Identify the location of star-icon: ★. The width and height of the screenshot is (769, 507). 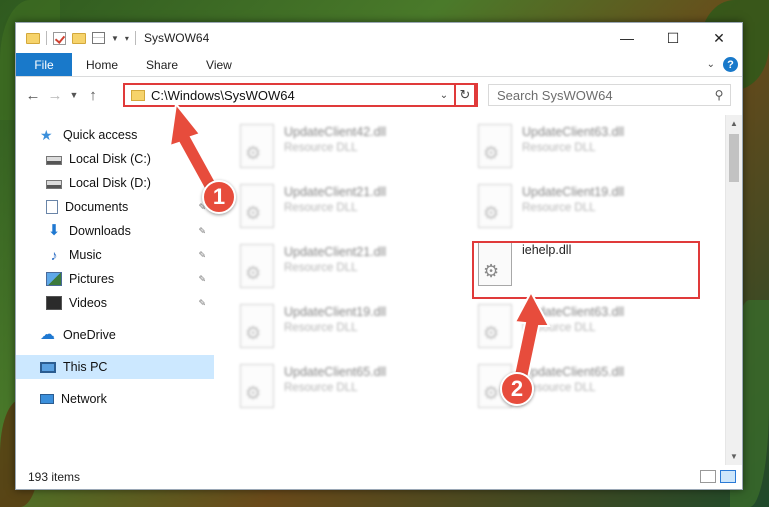
(46, 135).